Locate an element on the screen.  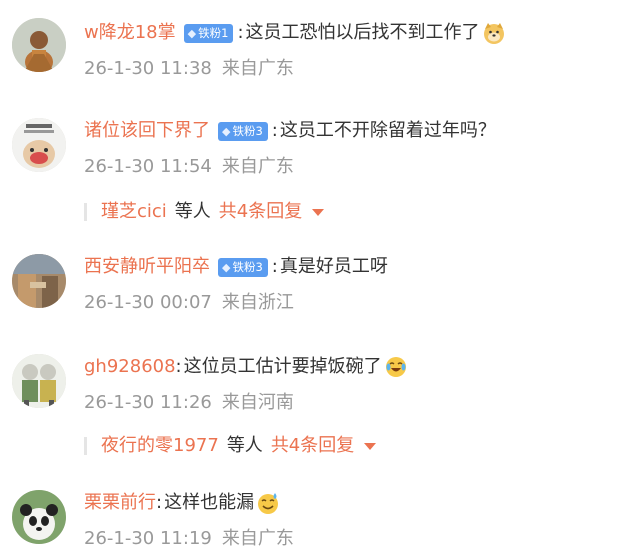
username-link: 栗栗前行 is located at coordinates (120, 503).